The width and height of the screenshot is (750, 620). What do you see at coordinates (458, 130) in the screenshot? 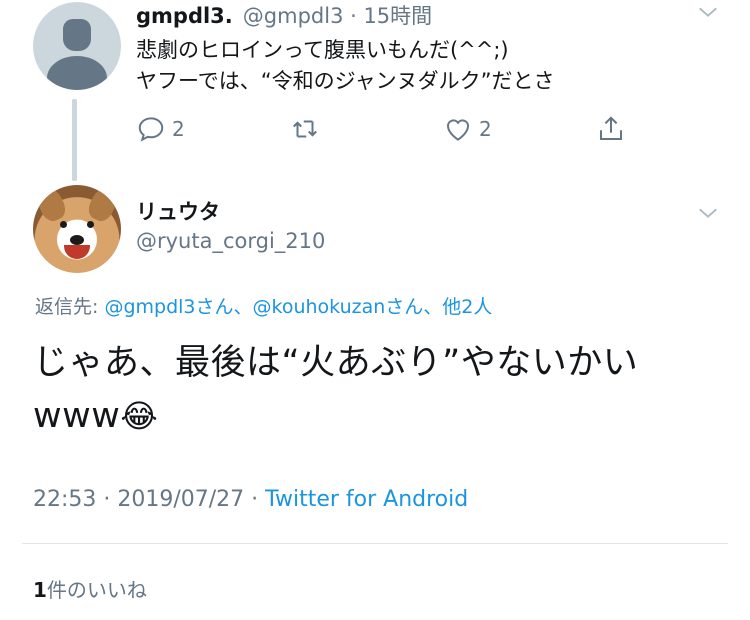
I see `like-icon` at bounding box center [458, 130].